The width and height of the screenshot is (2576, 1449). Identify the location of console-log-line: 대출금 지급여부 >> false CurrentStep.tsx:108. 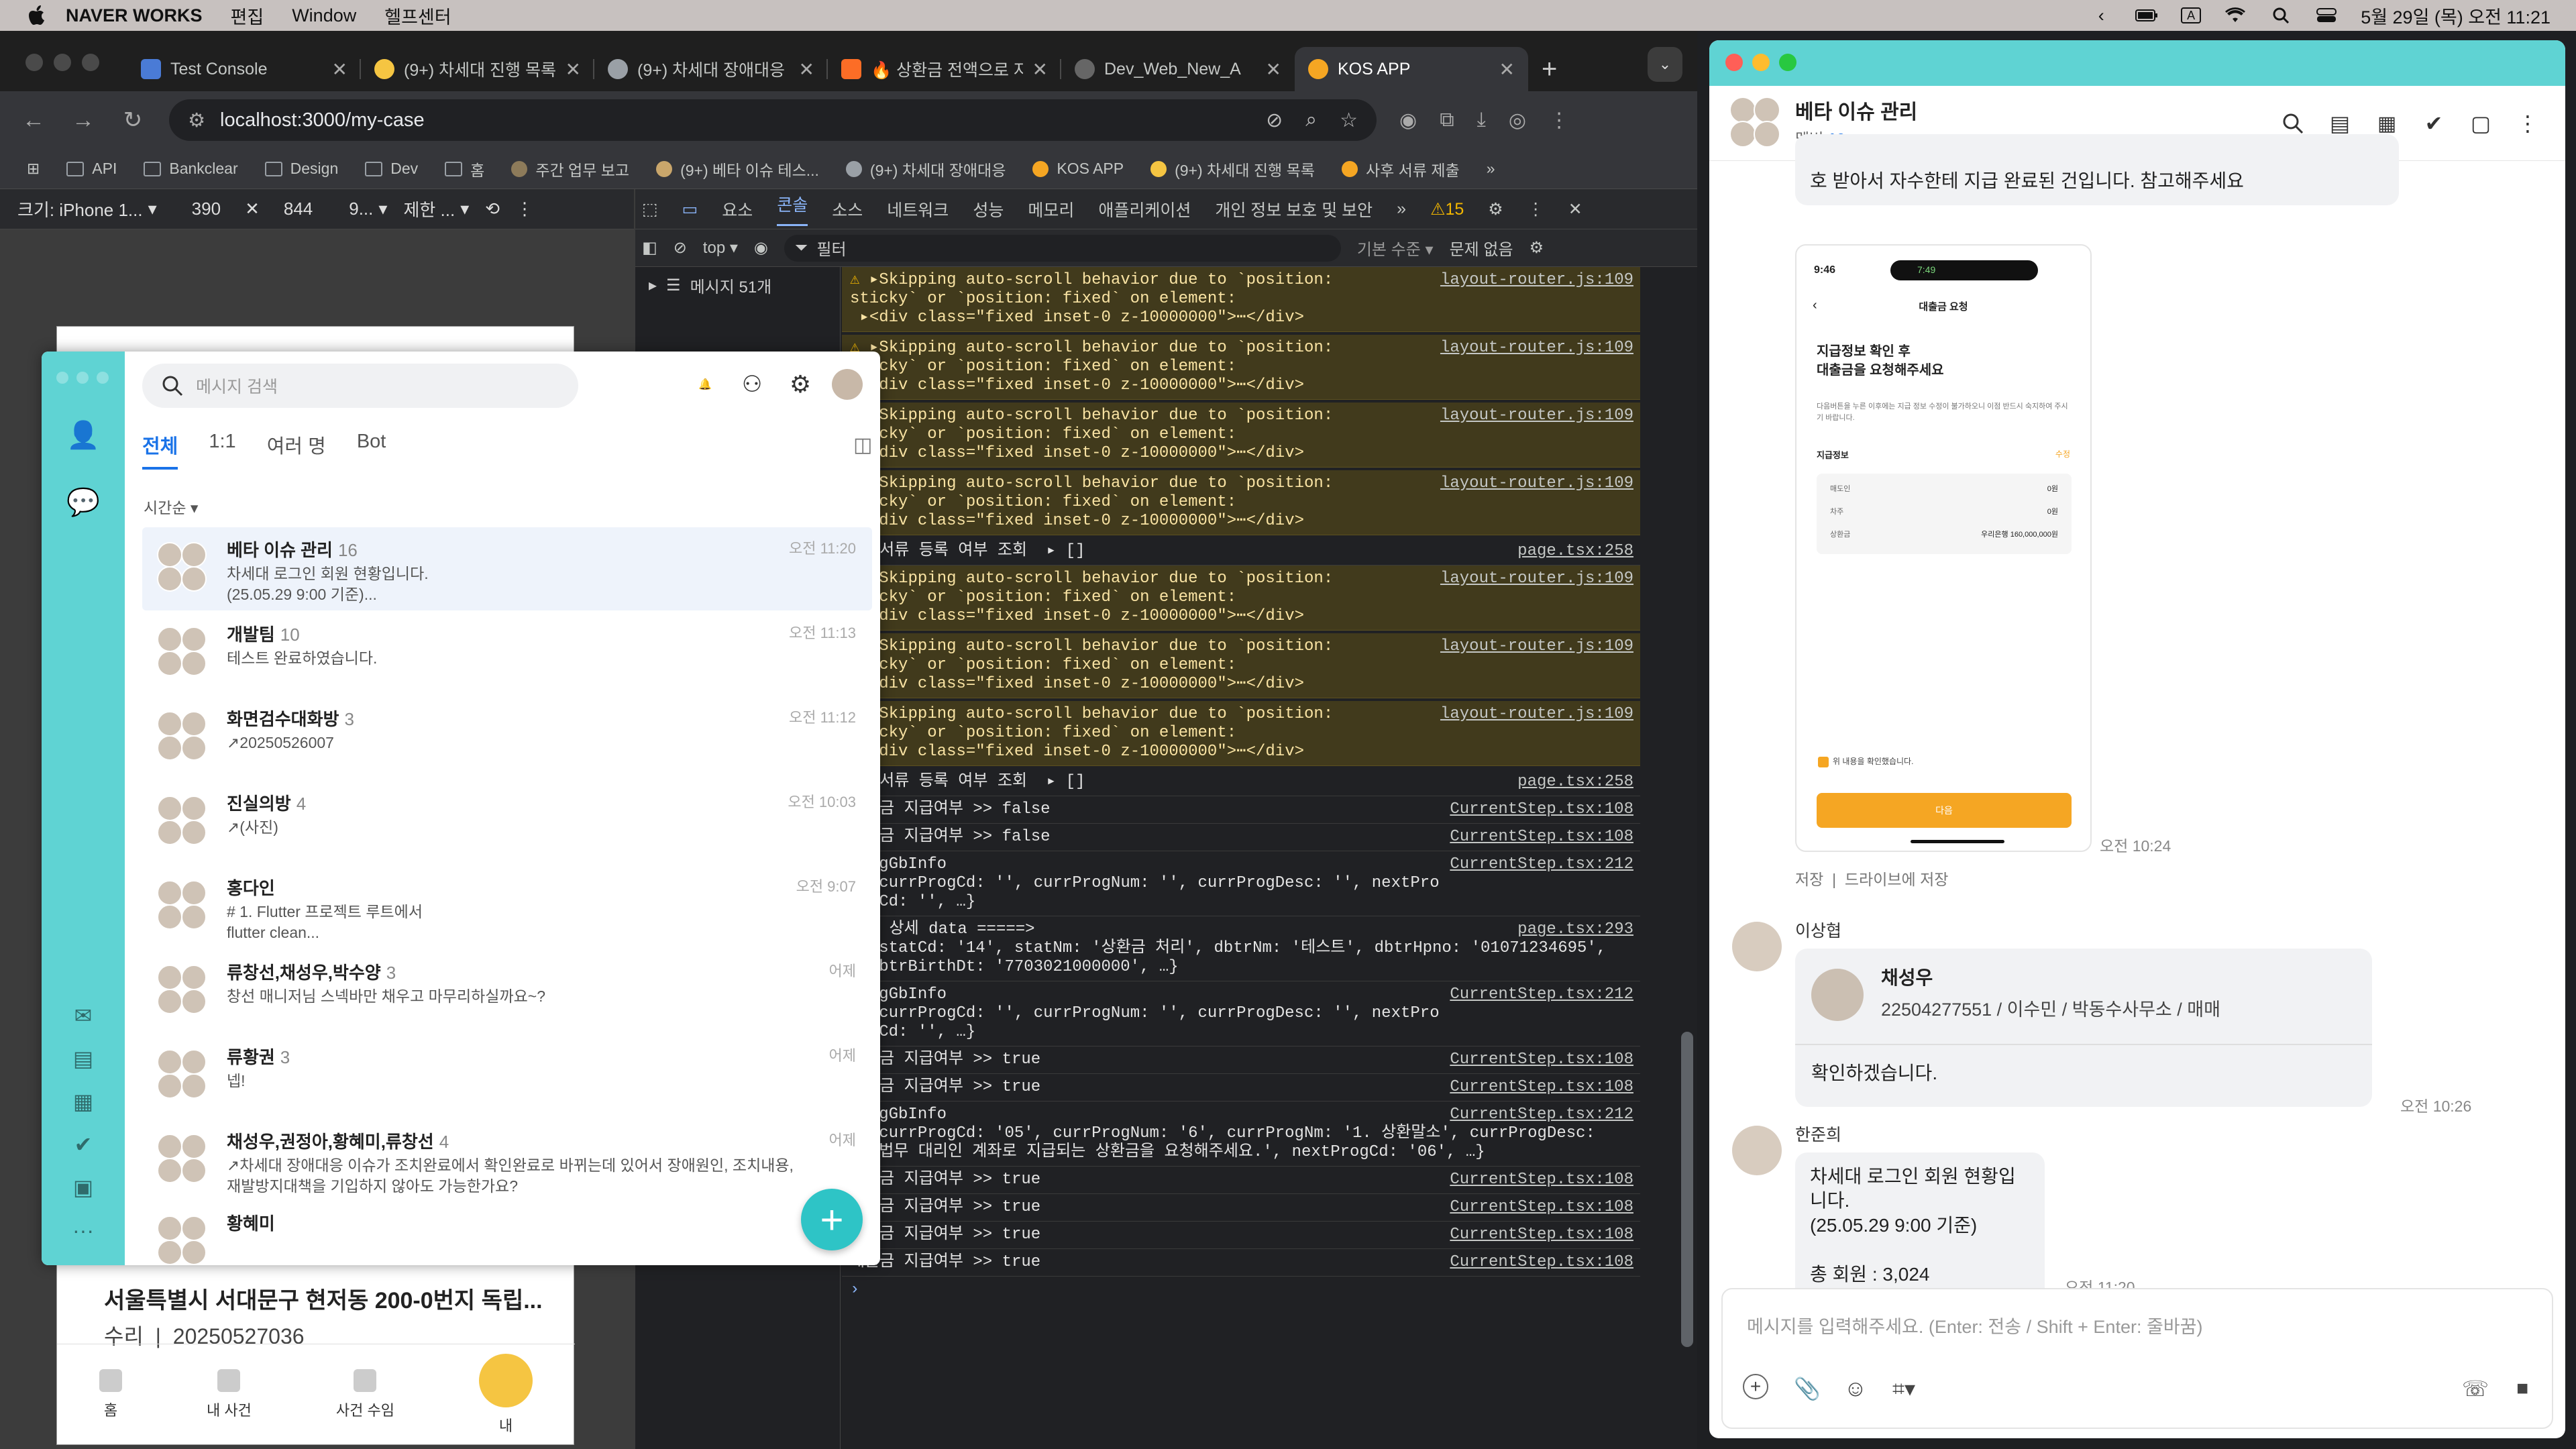
(1241, 810).